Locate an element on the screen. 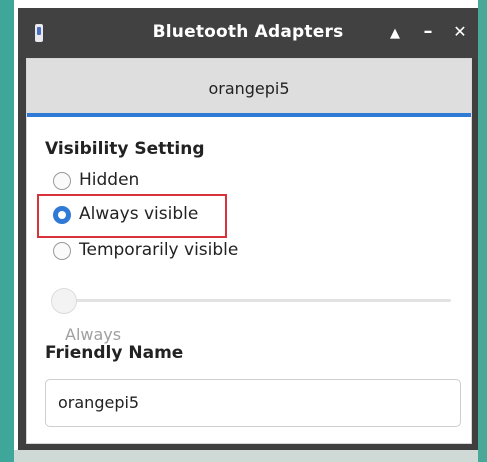 The width and height of the screenshot is (487, 462). window-title: Bluetooth Adapters is located at coordinates (248, 32).